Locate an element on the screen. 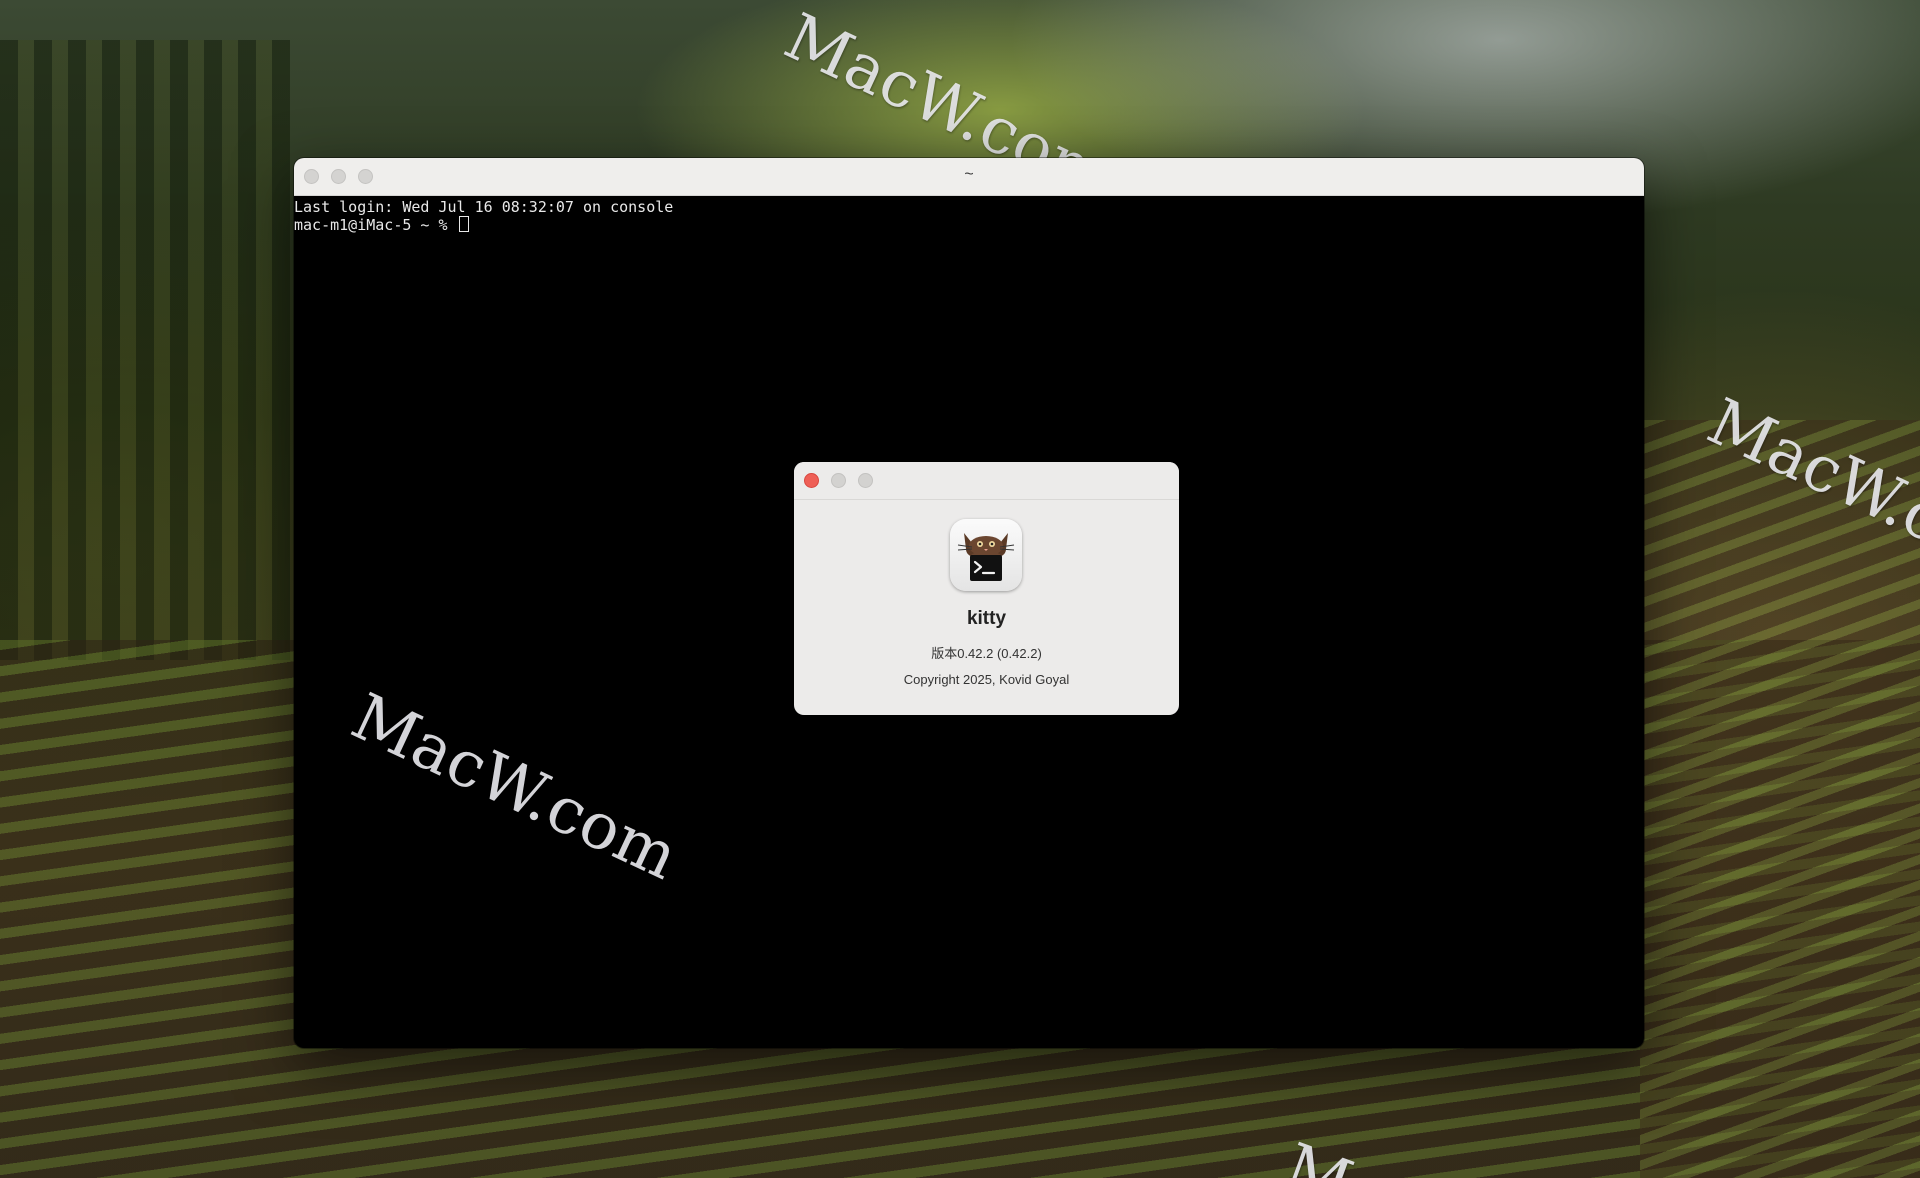 This screenshot has height=1178, width=1920. app-name: kitty is located at coordinates (986, 618).